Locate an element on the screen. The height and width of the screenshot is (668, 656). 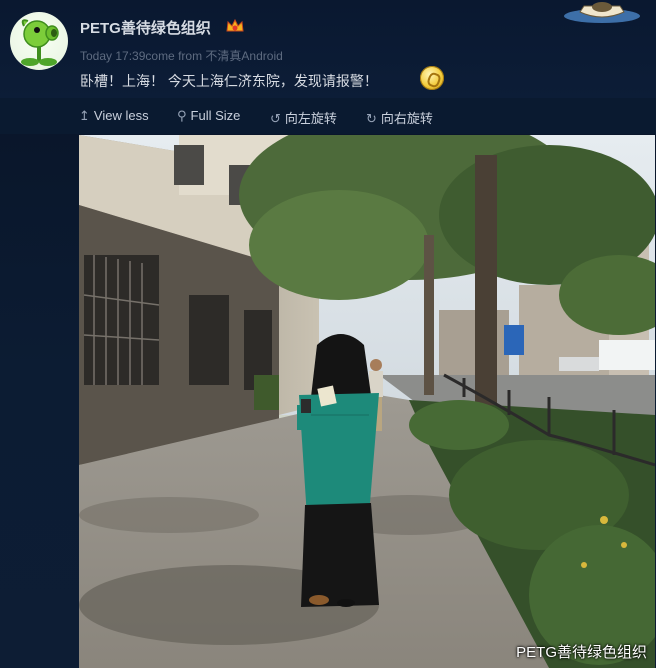
view-less-button: ↥ View less is located at coordinates (114, 116).